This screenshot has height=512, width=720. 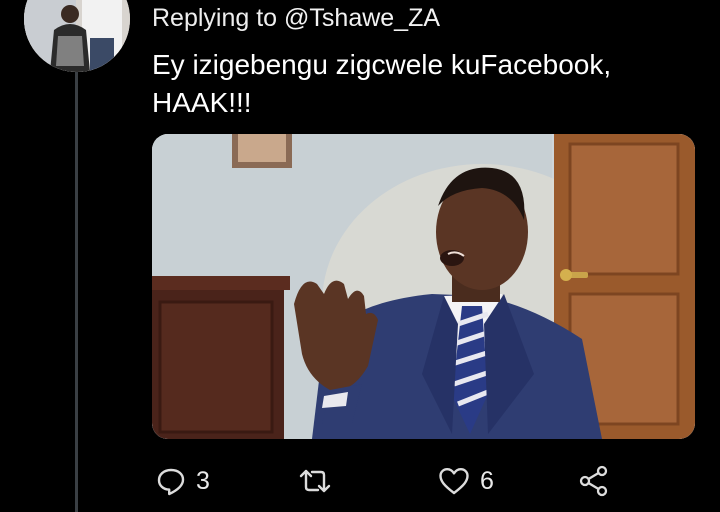 I want to click on replying-to-text: Replying to @Tshawe_ZA, so click(x=296, y=18).